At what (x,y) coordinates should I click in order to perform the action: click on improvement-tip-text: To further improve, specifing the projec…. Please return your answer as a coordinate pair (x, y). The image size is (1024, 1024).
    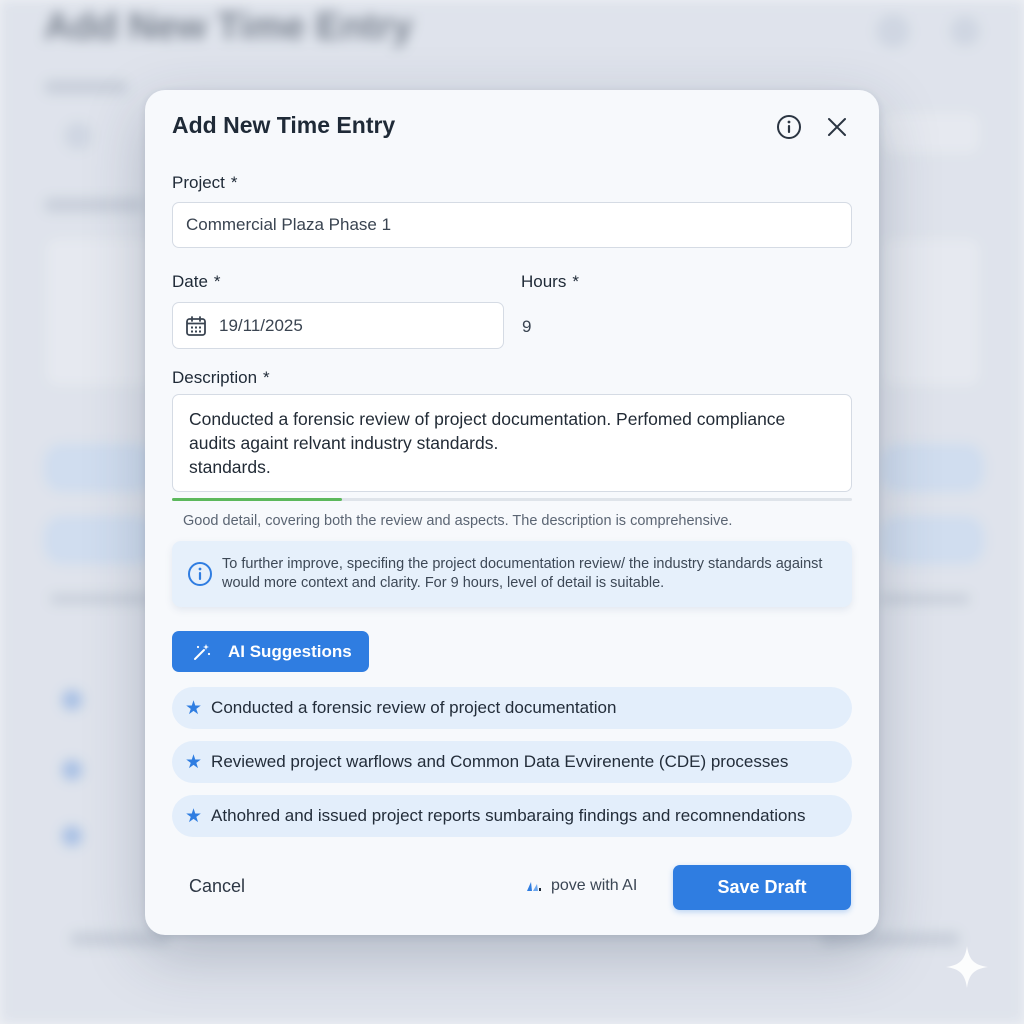
    Looking at the image, I should click on (522, 573).